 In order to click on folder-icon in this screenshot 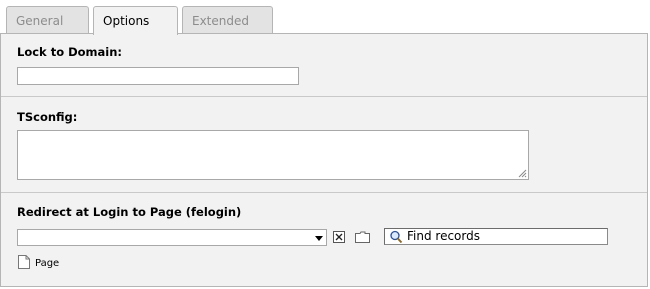, I will do `click(362, 237)`.